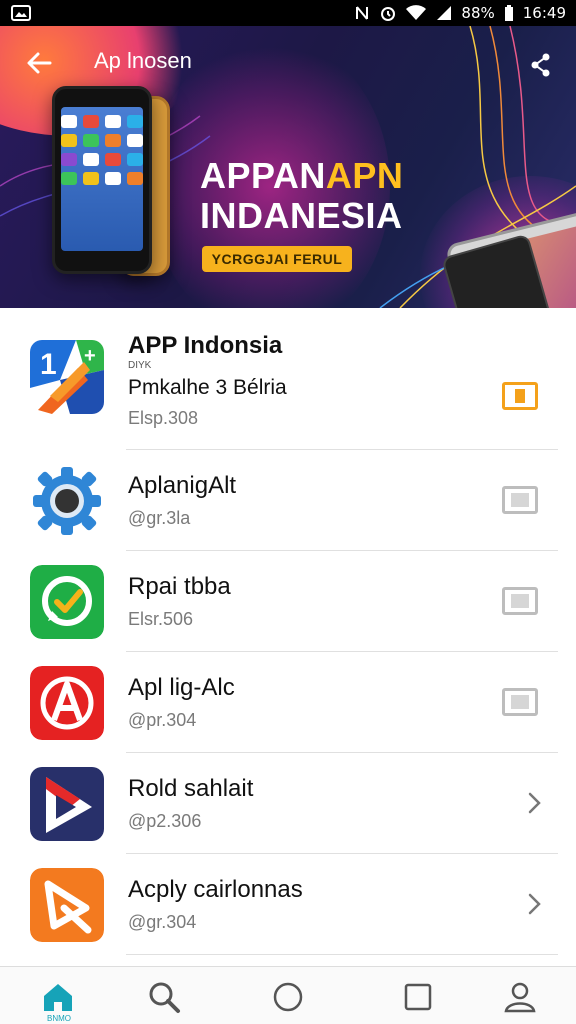 The width and height of the screenshot is (576, 1024). What do you see at coordinates (416, 12) in the screenshot?
I see `wifi-icon` at bounding box center [416, 12].